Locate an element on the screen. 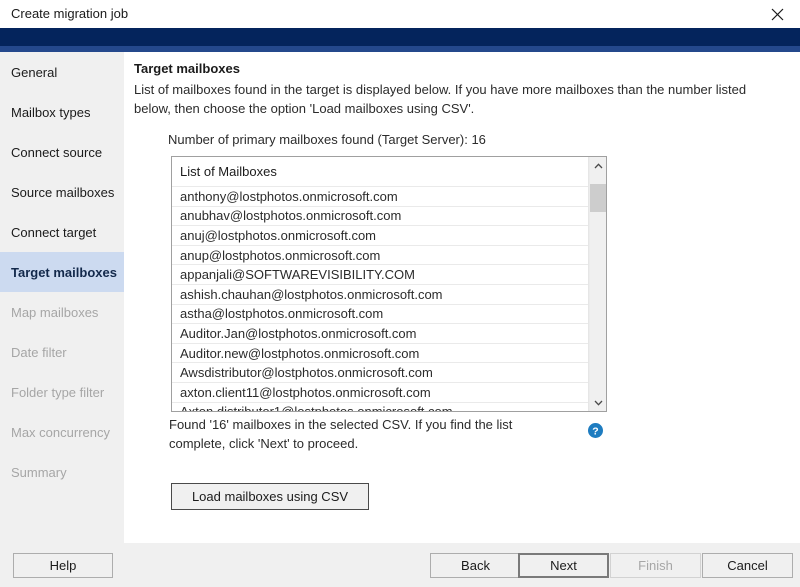 This screenshot has width=800, height=587. cancel-button: Cancel is located at coordinates (747, 565).